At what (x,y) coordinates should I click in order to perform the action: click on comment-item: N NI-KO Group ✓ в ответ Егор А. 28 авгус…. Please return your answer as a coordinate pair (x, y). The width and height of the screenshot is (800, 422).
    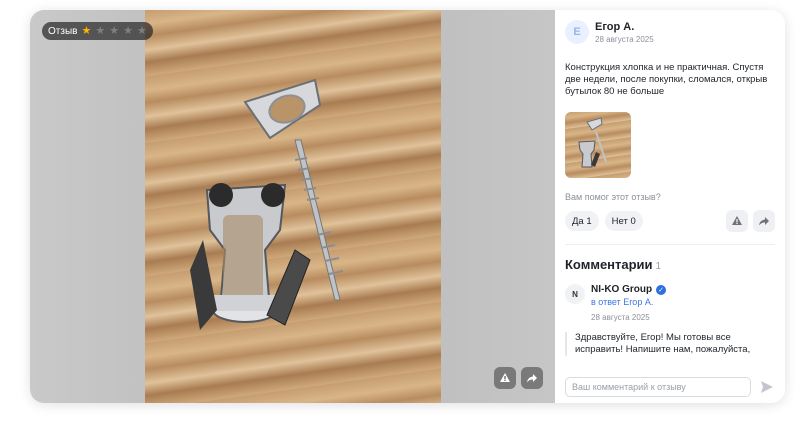
    Looking at the image, I should click on (670, 303).